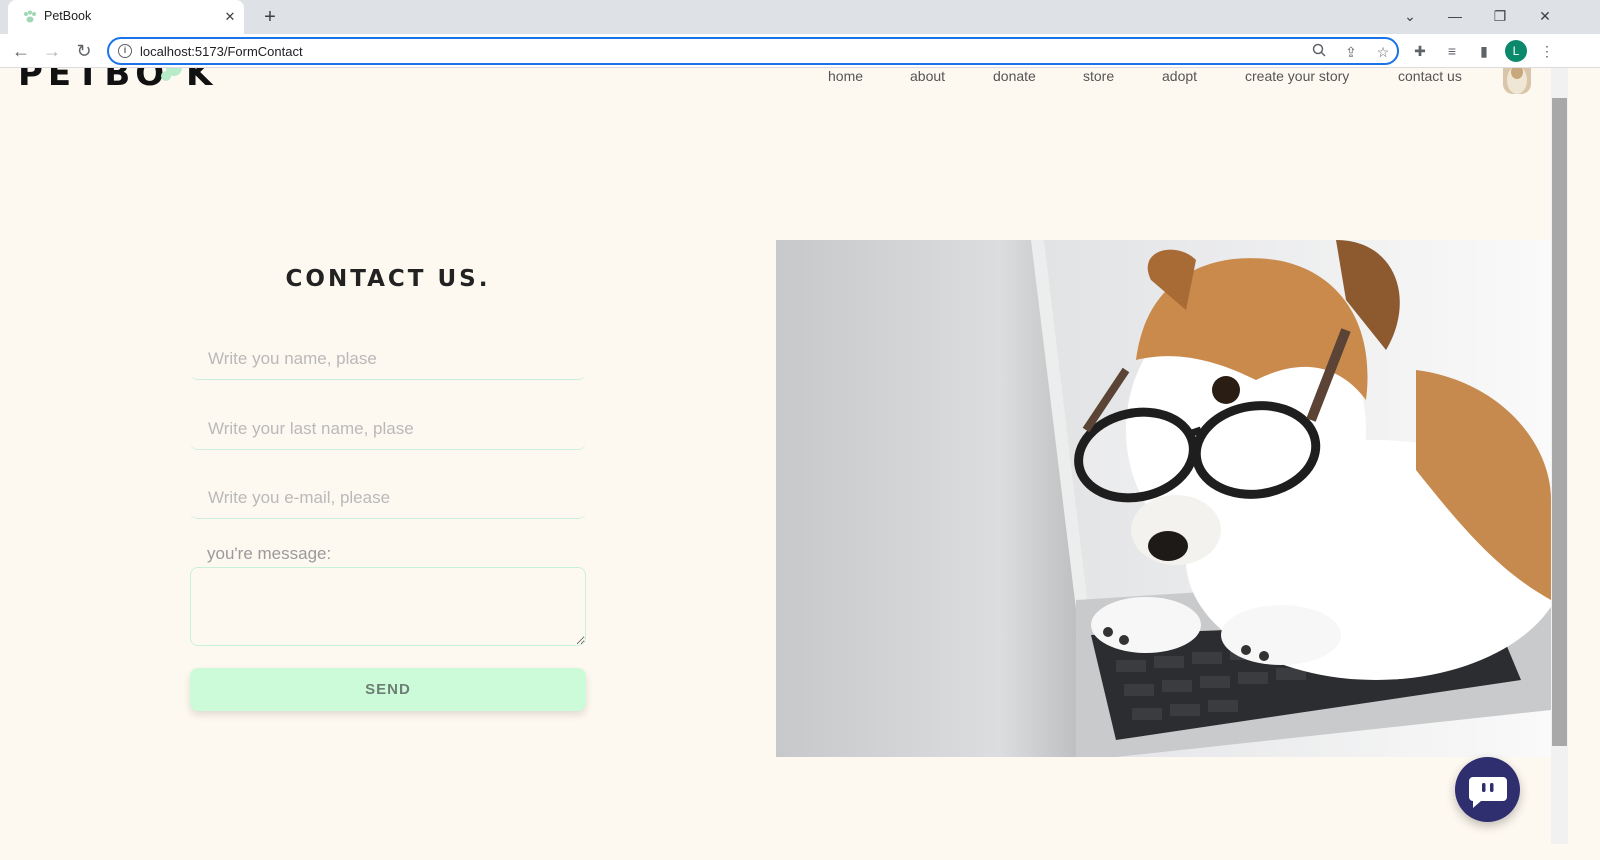  I want to click on tab-title: PetBook, so click(68, 16).